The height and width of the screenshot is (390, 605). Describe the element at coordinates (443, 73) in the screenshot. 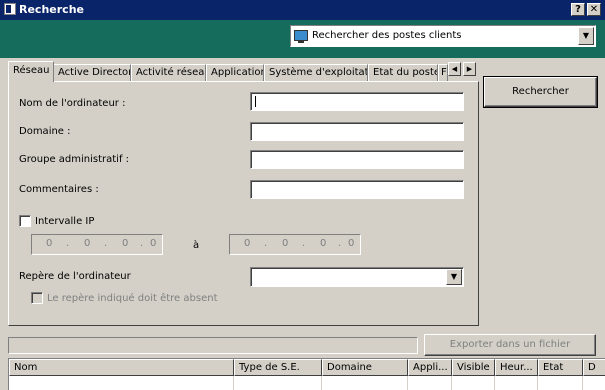

I see `tab-overflow: F` at that location.